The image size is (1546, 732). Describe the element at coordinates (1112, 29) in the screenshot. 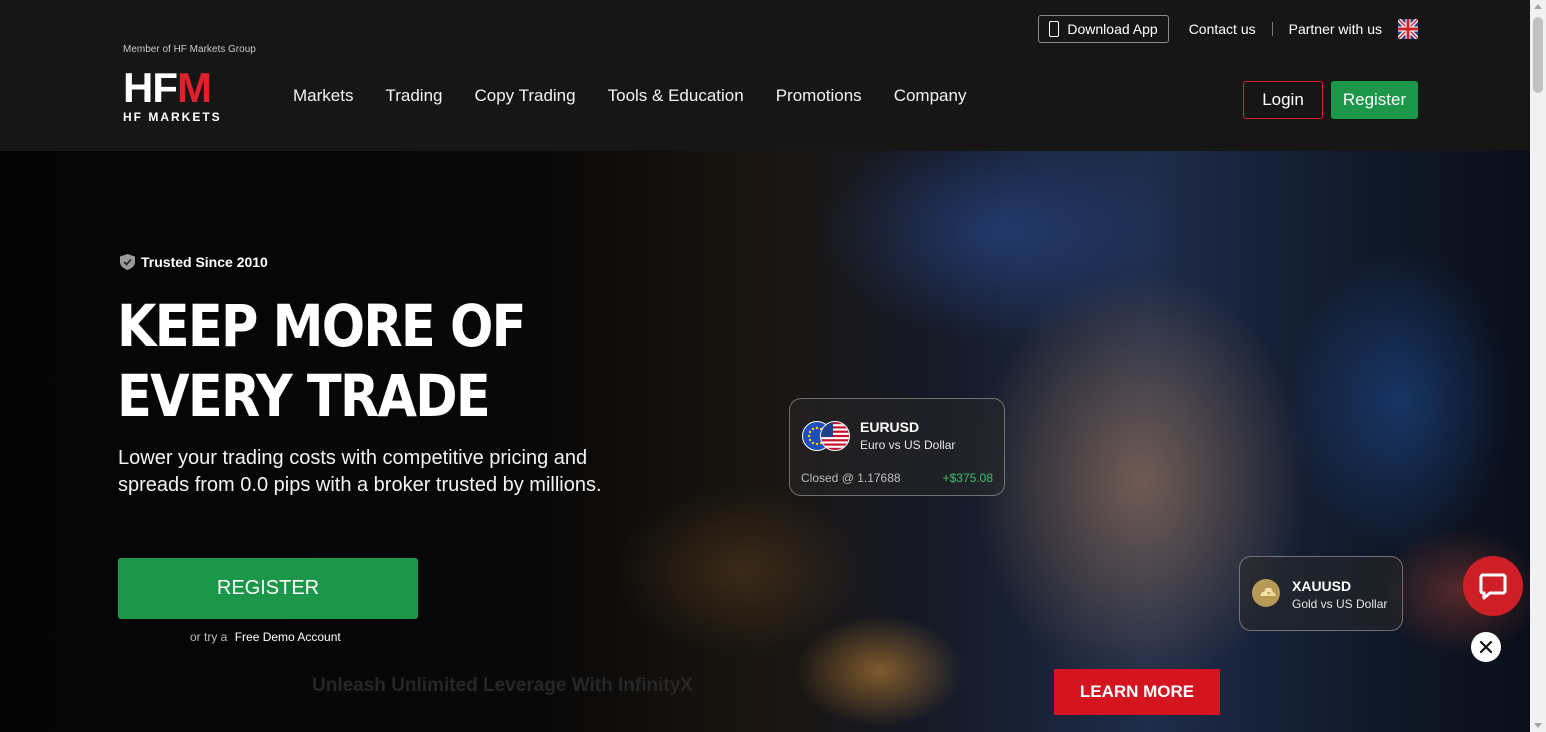

I see `download-app-label: Download App` at that location.